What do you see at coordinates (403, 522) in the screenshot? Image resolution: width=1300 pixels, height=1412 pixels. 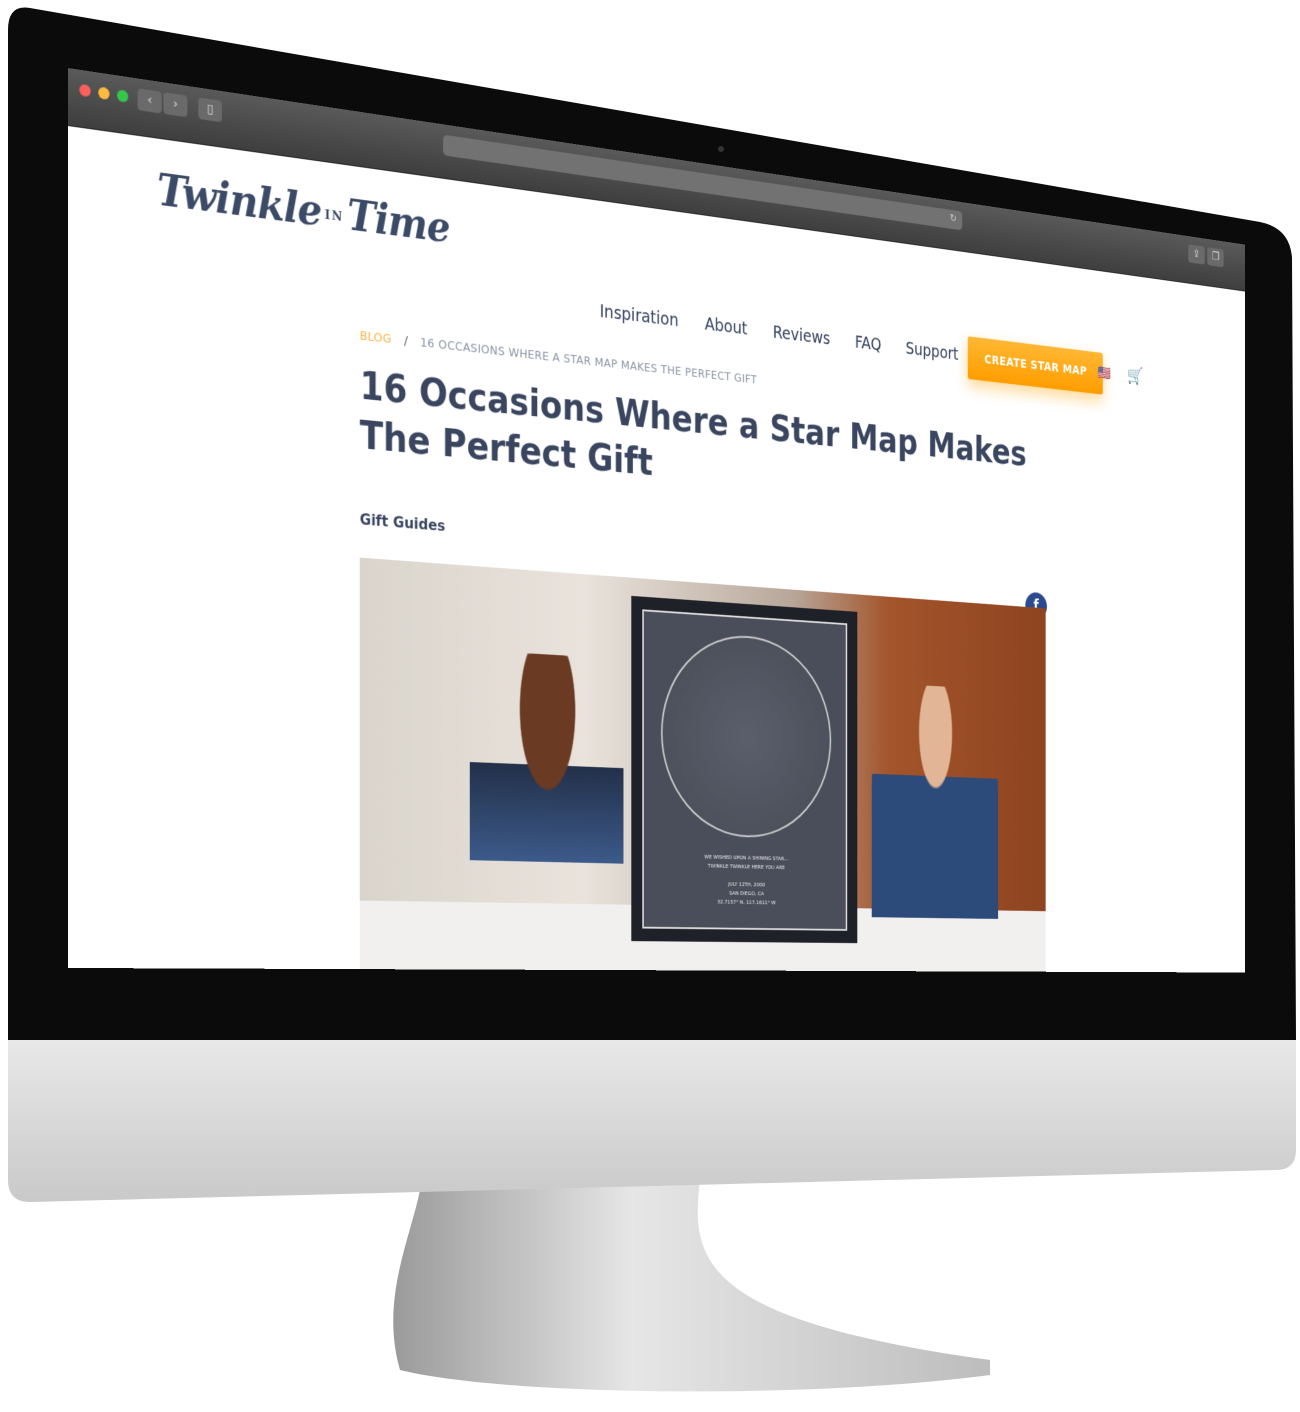 I see `category-link: Gift Guides` at bounding box center [403, 522].